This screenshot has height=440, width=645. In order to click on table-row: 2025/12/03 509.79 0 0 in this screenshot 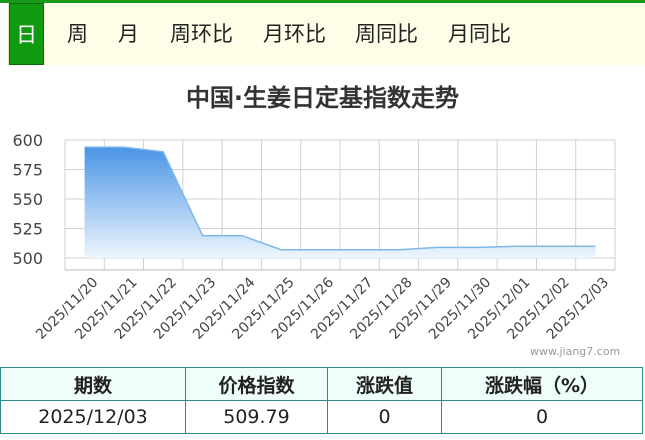, I will do `click(321, 417)`.